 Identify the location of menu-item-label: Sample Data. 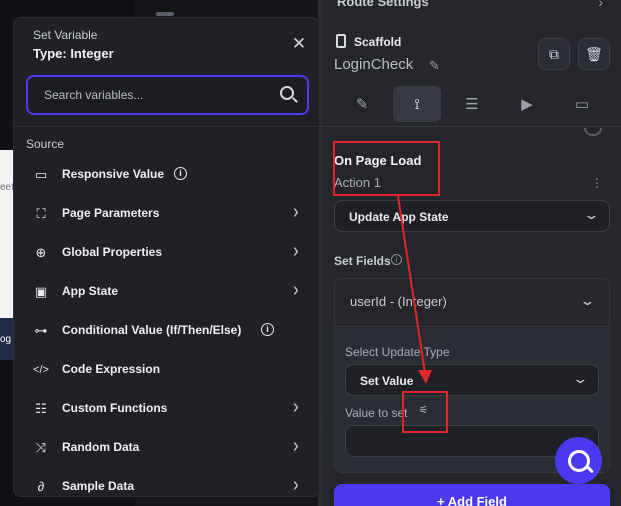
(98, 486).